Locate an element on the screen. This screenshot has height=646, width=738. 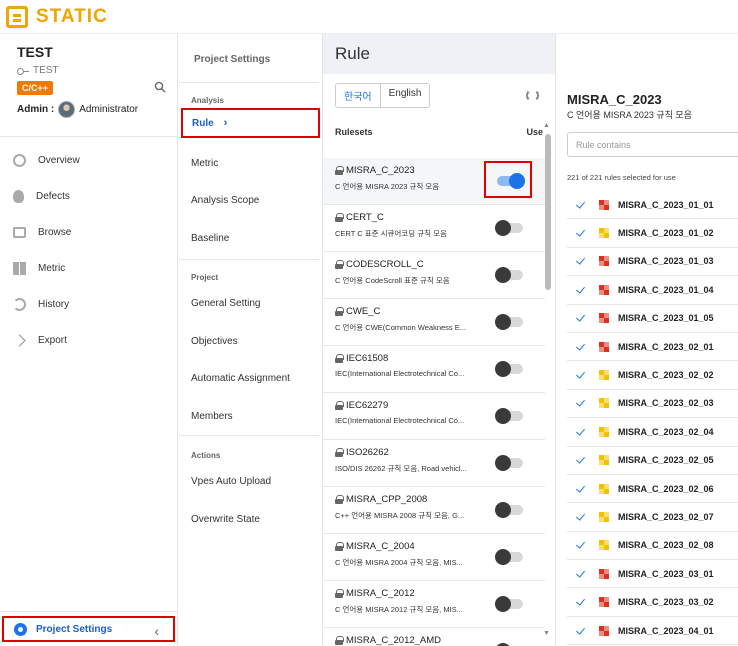
settings-item-objectives: Objectives is located at coordinates (214, 341).